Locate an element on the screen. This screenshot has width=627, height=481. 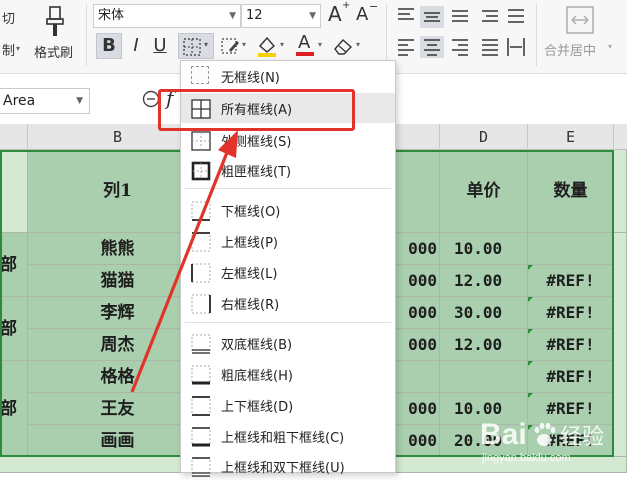
left-border-icon is located at coordinates (201, 273).